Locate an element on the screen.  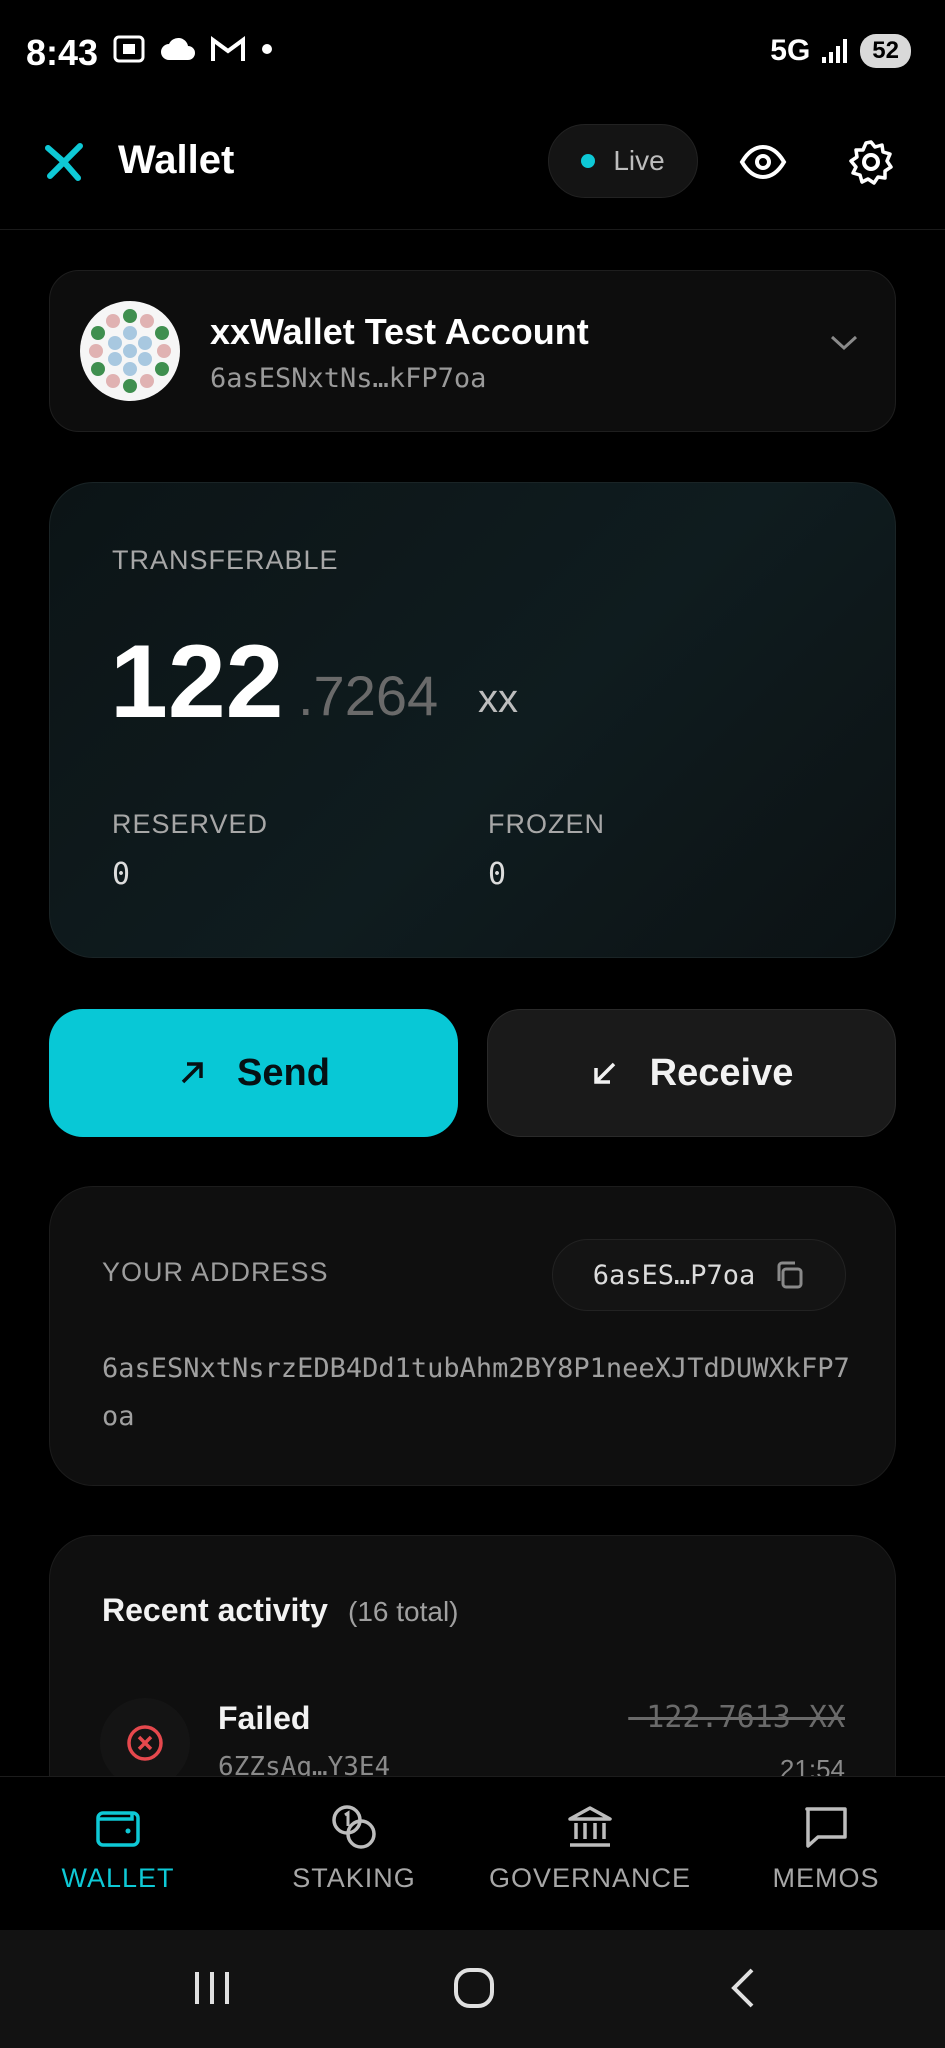
balance-decimal: .7264 is located at coordinates (368, 695).